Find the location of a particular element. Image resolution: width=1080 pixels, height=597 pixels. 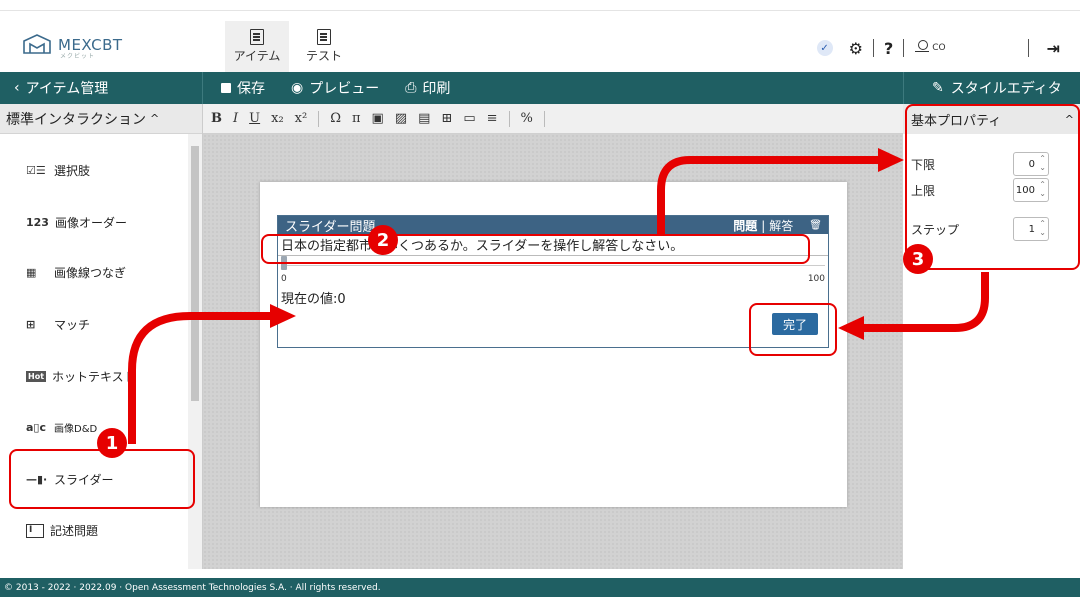

comment-icon: ▭ is located at coordinates (469, 118).